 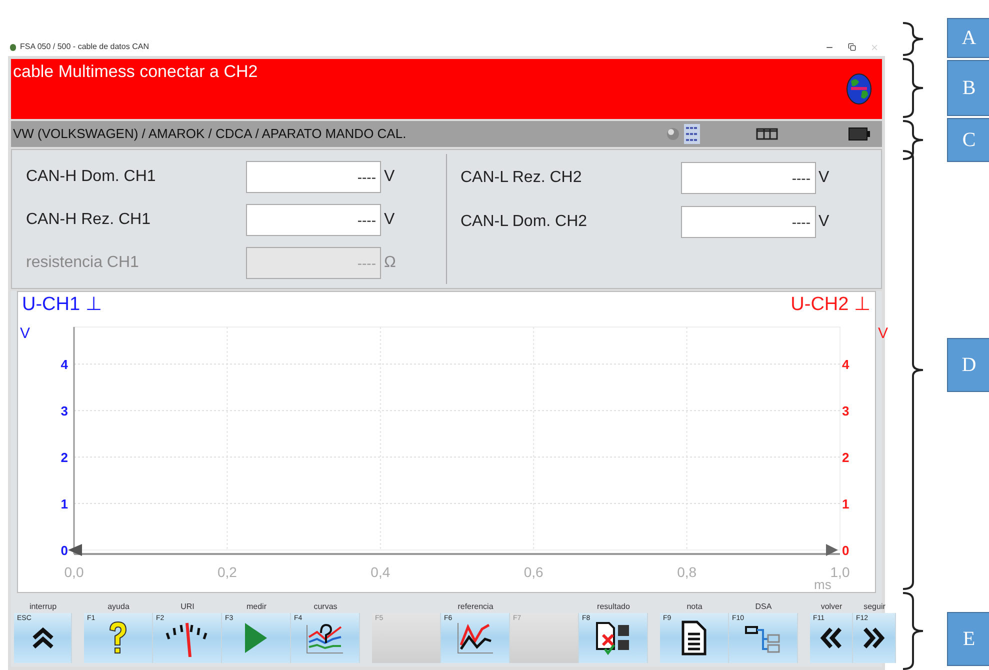 I want to click on left-cursor-icon, so click(x=75, y=550).